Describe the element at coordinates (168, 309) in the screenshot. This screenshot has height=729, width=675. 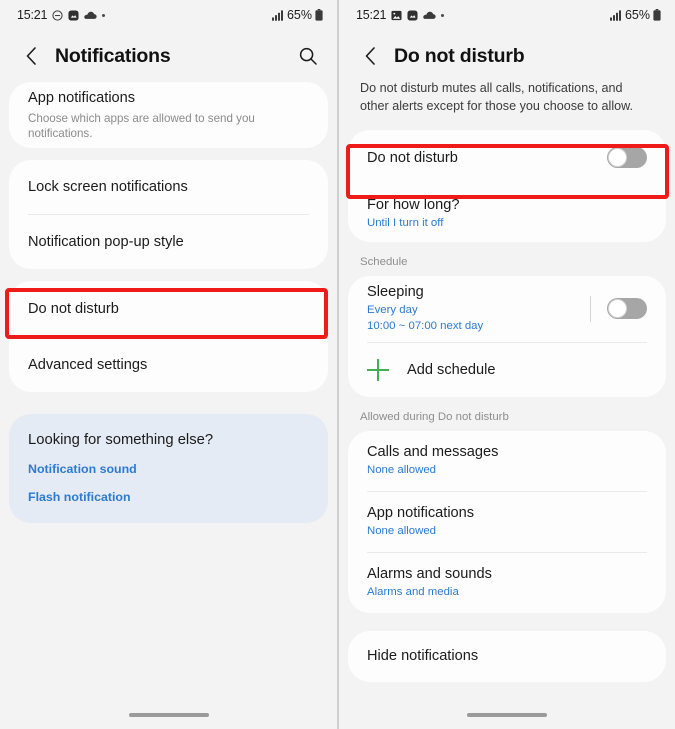
I see `list-item-do-not-disturb: Do not disturb` at that location.